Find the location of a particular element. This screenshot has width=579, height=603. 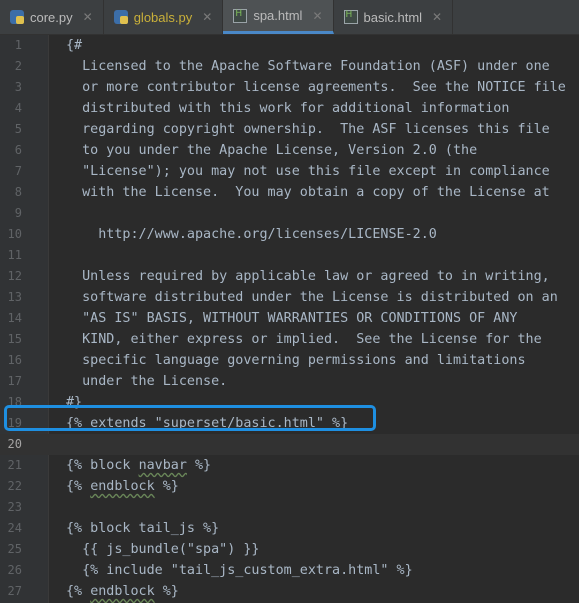

tab-label: core.py is located at coordinates (51, 17).